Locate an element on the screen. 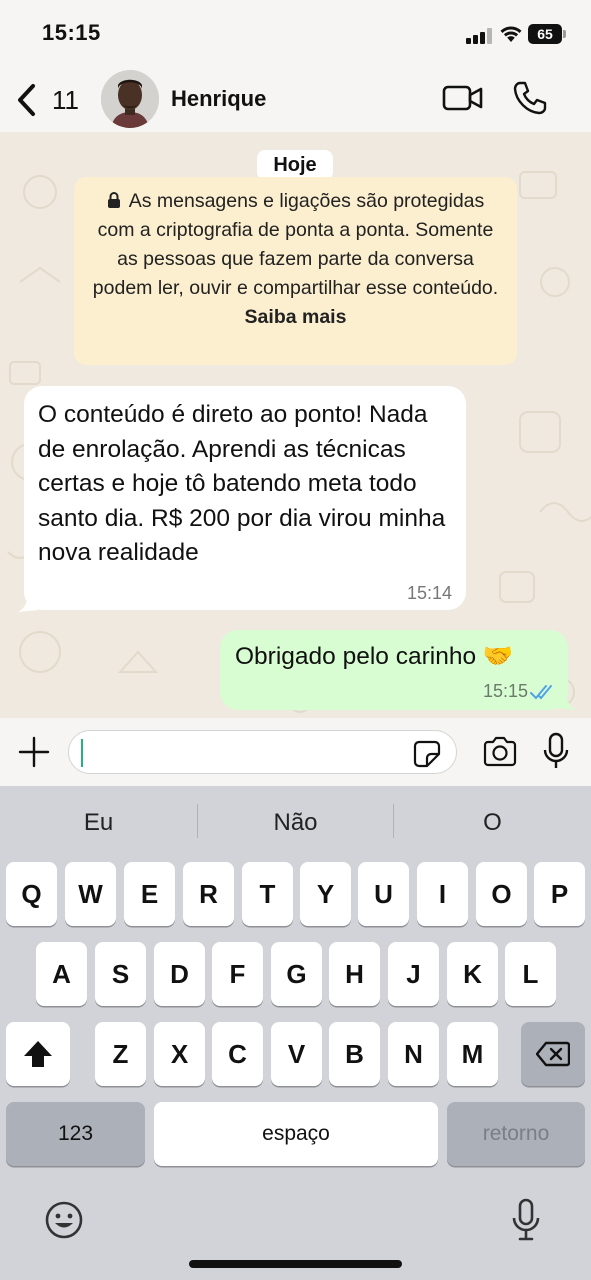 Image resolution: width=591 pixels, height=1280 pixels. space-key: espaço is located at coordinates (296, 1134).